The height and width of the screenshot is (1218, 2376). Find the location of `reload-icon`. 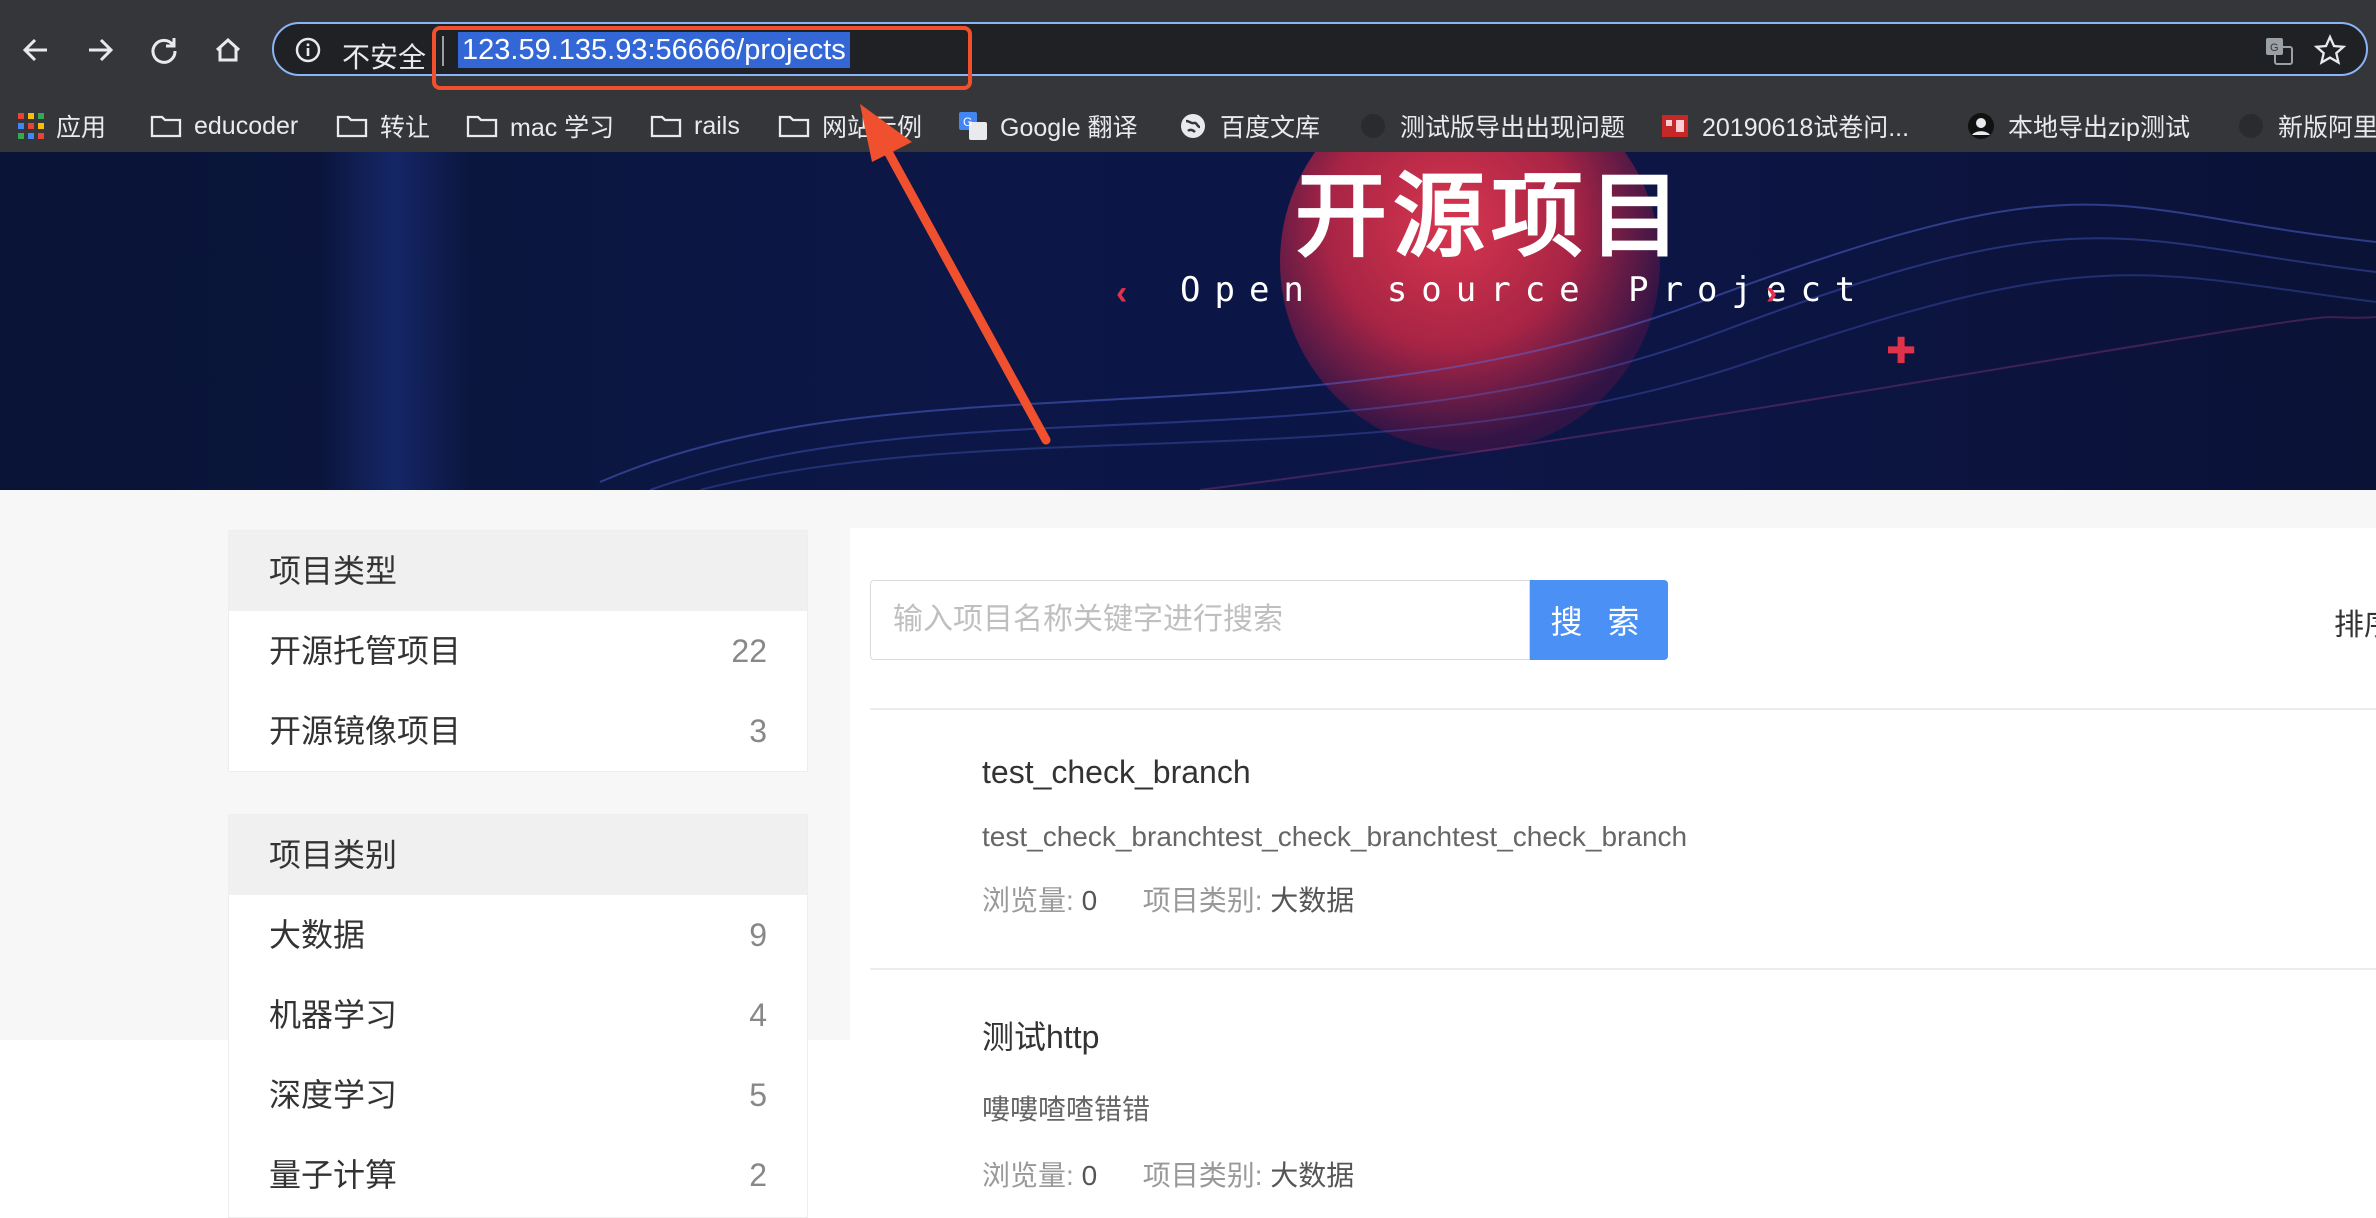

reload-icon is located at coordinates (164, 51).